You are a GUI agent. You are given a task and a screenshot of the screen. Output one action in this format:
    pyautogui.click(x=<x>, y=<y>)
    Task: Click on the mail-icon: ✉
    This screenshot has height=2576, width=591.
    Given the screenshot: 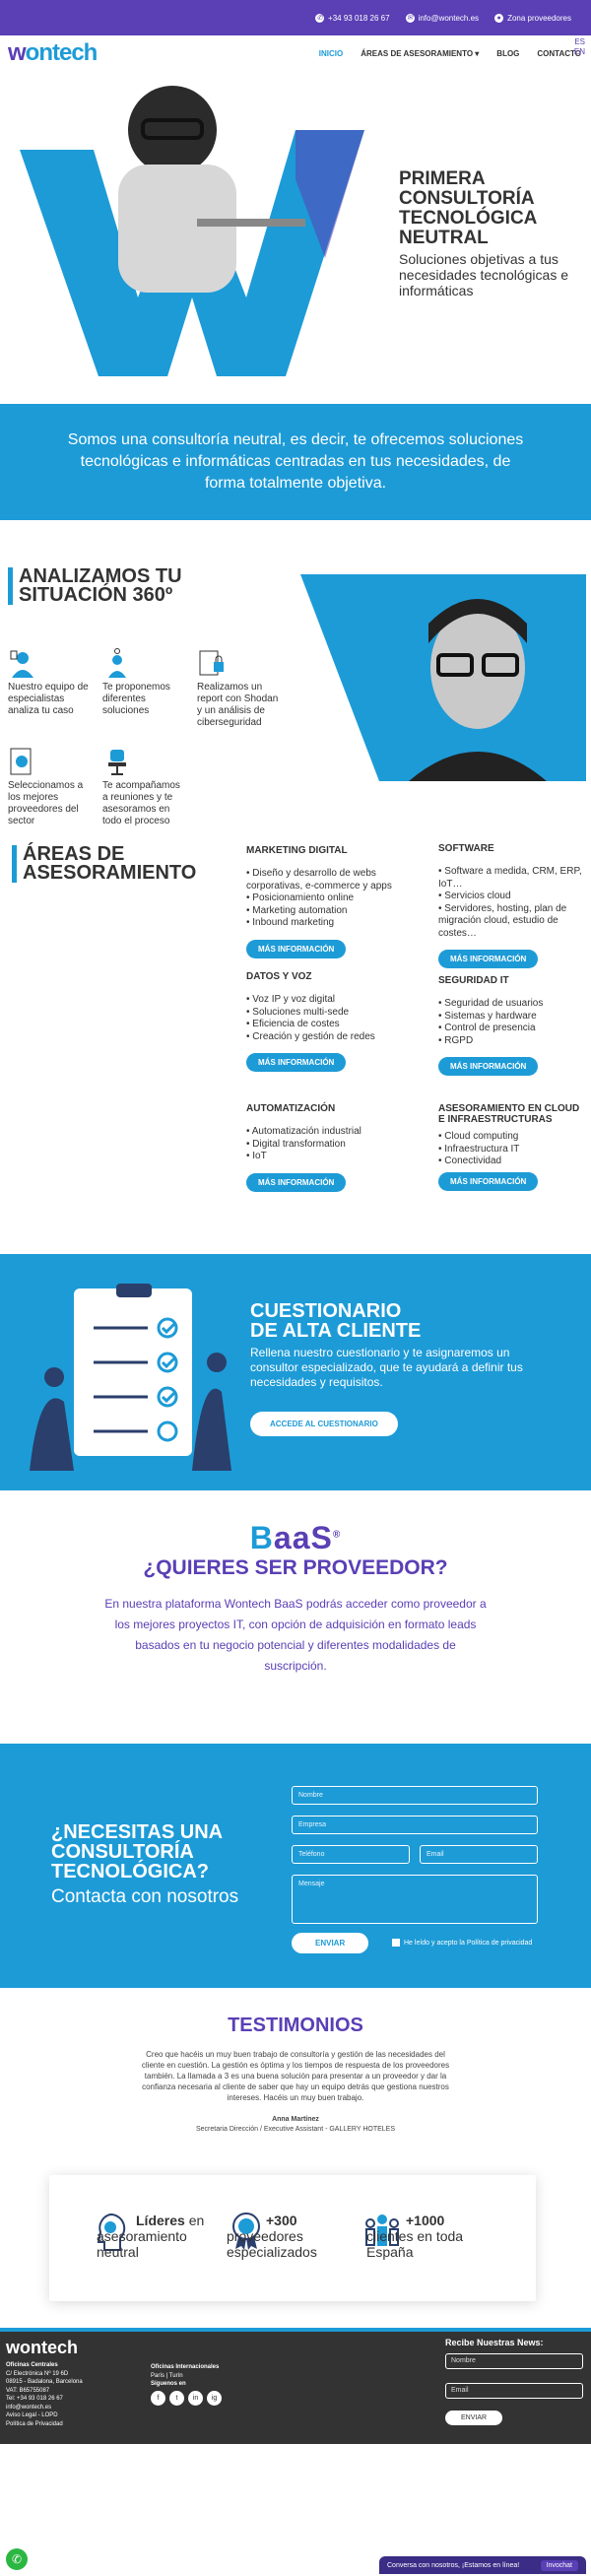 What is the action you would take?
    pyautogui.click(x=410, y=18)
    